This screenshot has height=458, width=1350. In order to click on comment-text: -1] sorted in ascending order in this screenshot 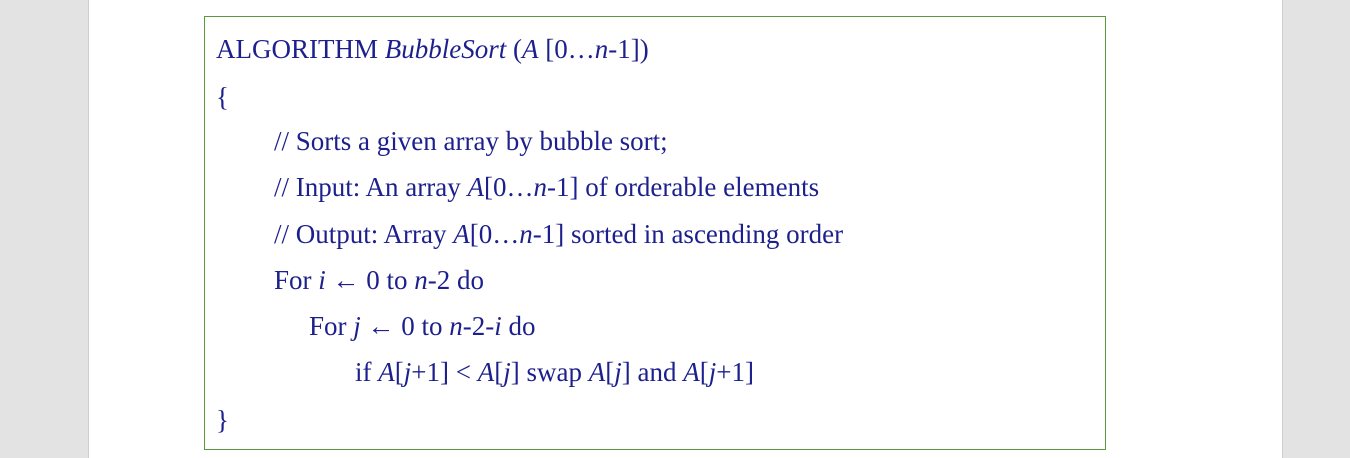, I will do `click(688, 234)`.